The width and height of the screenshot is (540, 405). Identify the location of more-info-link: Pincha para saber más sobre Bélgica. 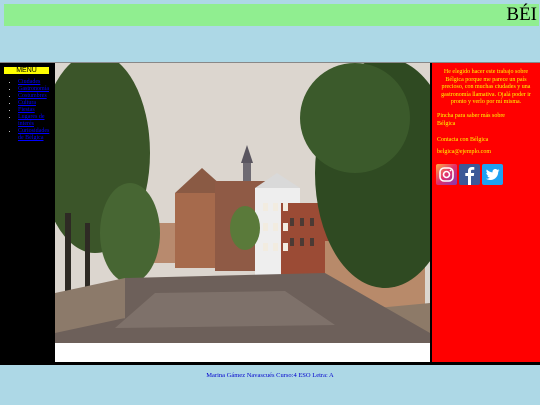
(477, 120).